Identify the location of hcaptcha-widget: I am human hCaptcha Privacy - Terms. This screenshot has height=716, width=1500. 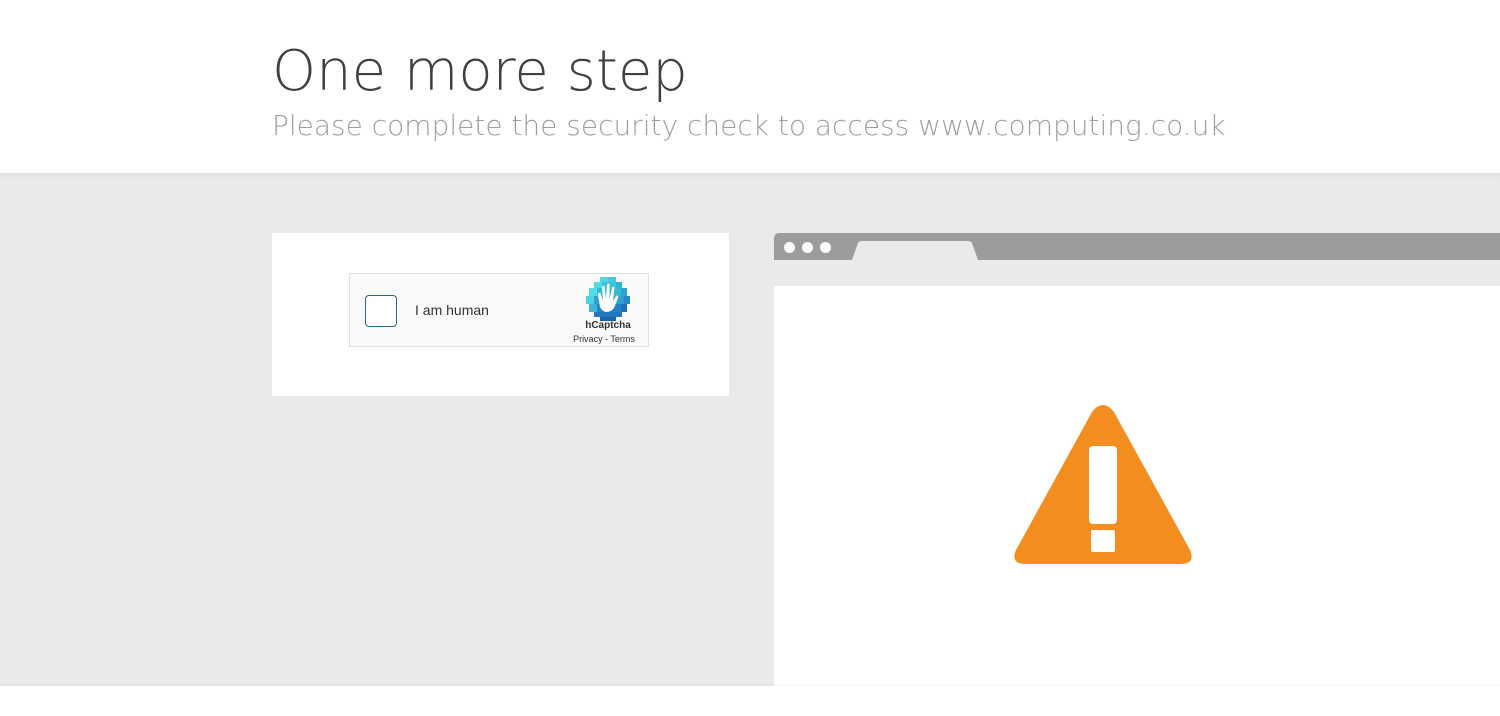
(499, 310).